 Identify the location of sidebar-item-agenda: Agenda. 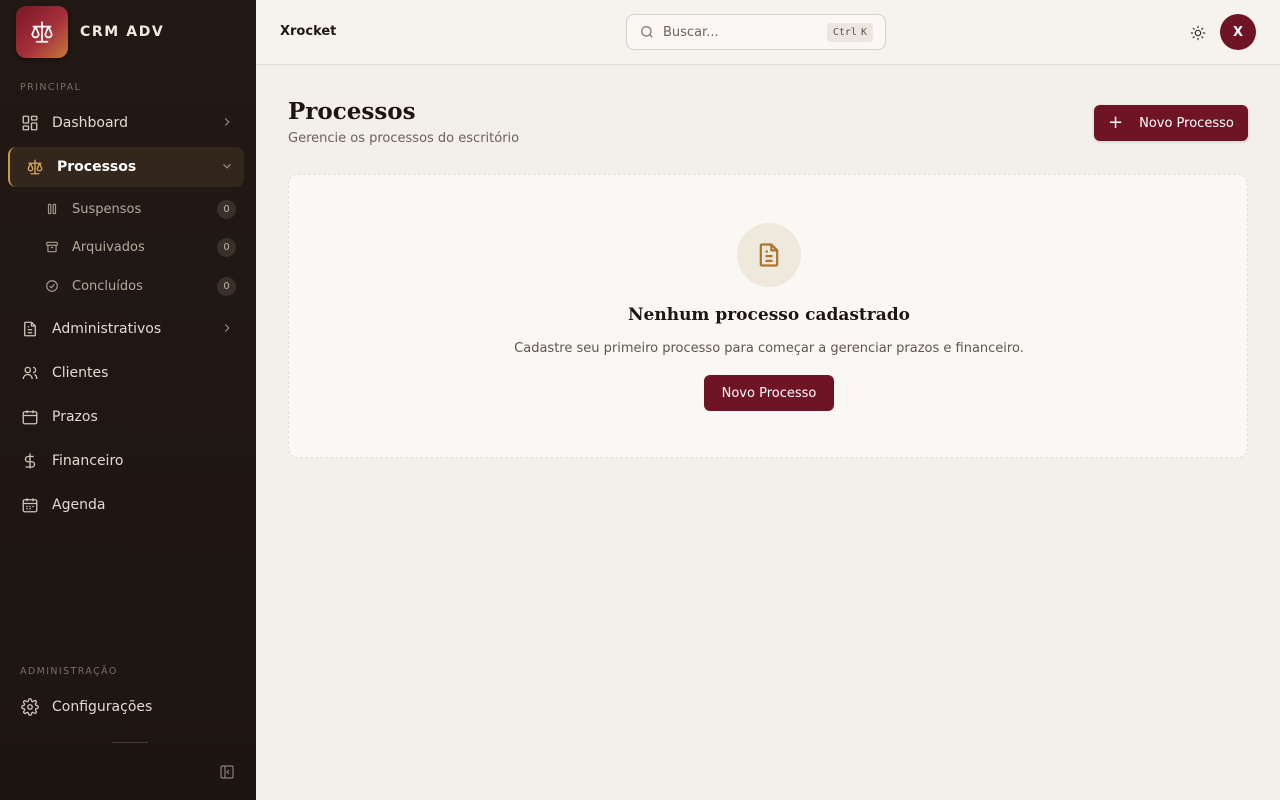
(126, 505).